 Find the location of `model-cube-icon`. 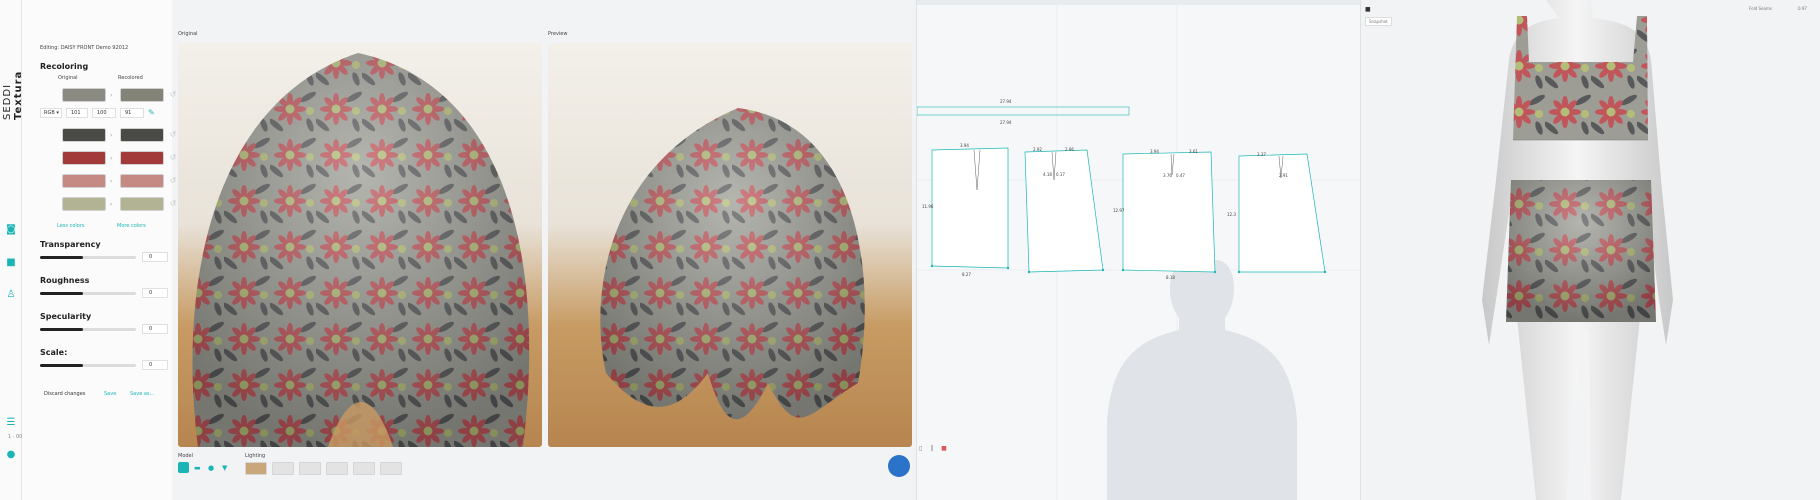

model-cube-icon is located at coordinates (183, 467).